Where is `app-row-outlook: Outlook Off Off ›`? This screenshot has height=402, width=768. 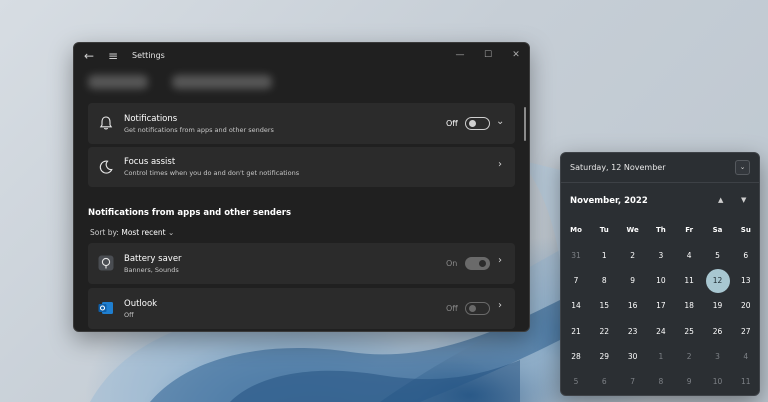
app-row-outlook: Outlook Off Off › is located at coordinates (301, 308).